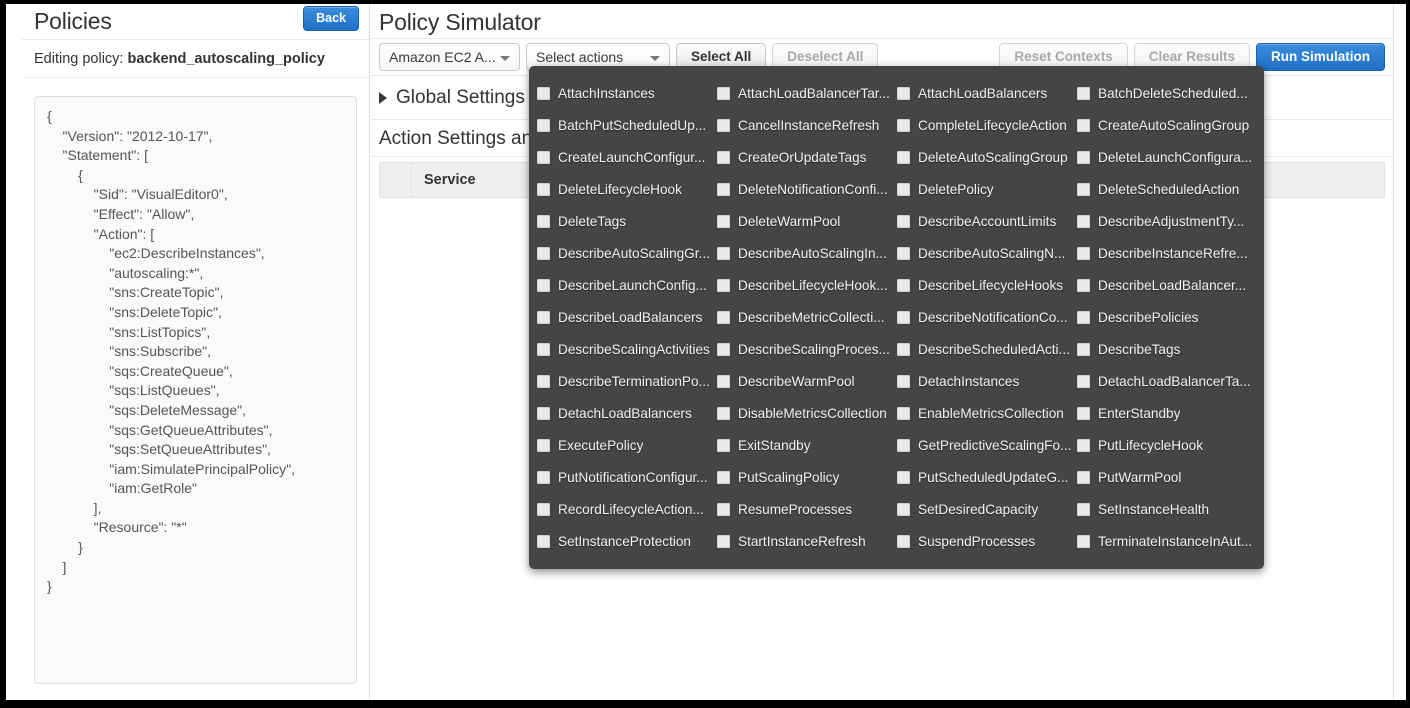 The image size is (1410, 708). Describe the element at coordinates (987, 413) in the screenshot. I see `action-menu-item: EnableMetricsCollection` at that location.